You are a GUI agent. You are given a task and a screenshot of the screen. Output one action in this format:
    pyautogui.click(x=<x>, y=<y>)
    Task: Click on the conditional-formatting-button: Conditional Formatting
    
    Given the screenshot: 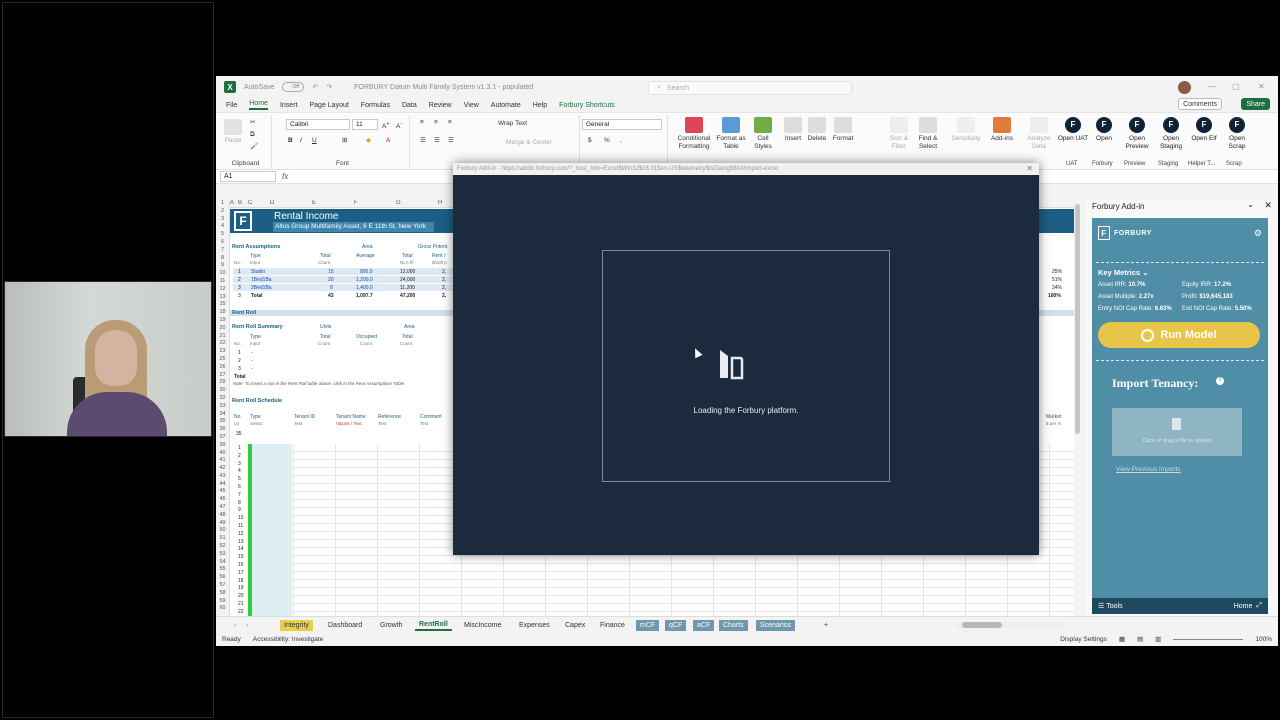 What is the action you would take?
    pyautogui.click(x=694, y=134)
    